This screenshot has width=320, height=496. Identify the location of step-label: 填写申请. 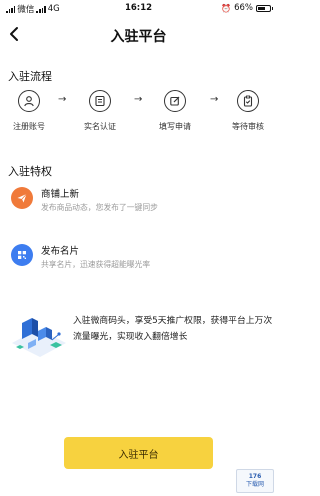
(175, 126).